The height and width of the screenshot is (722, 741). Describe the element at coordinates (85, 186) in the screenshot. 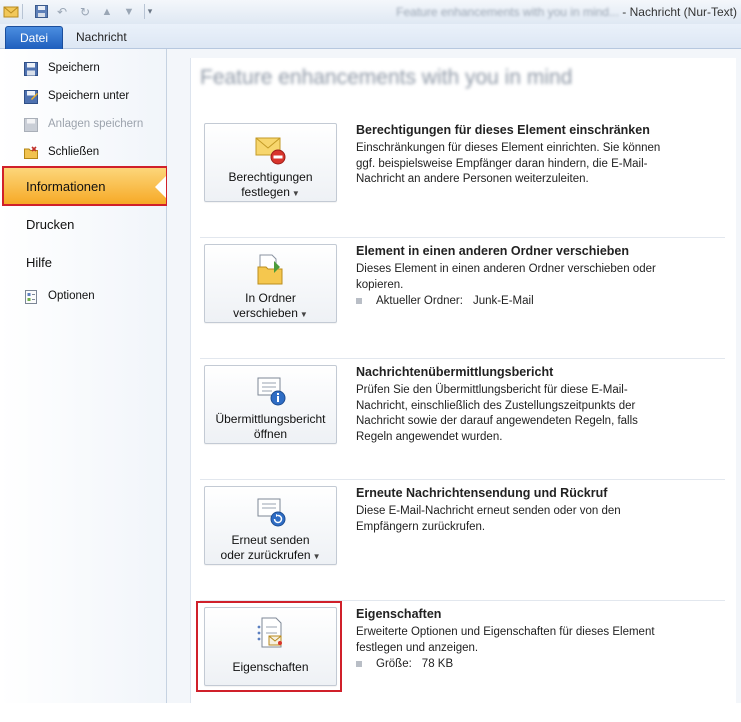

I see `highlight-box-informationen` at that location.